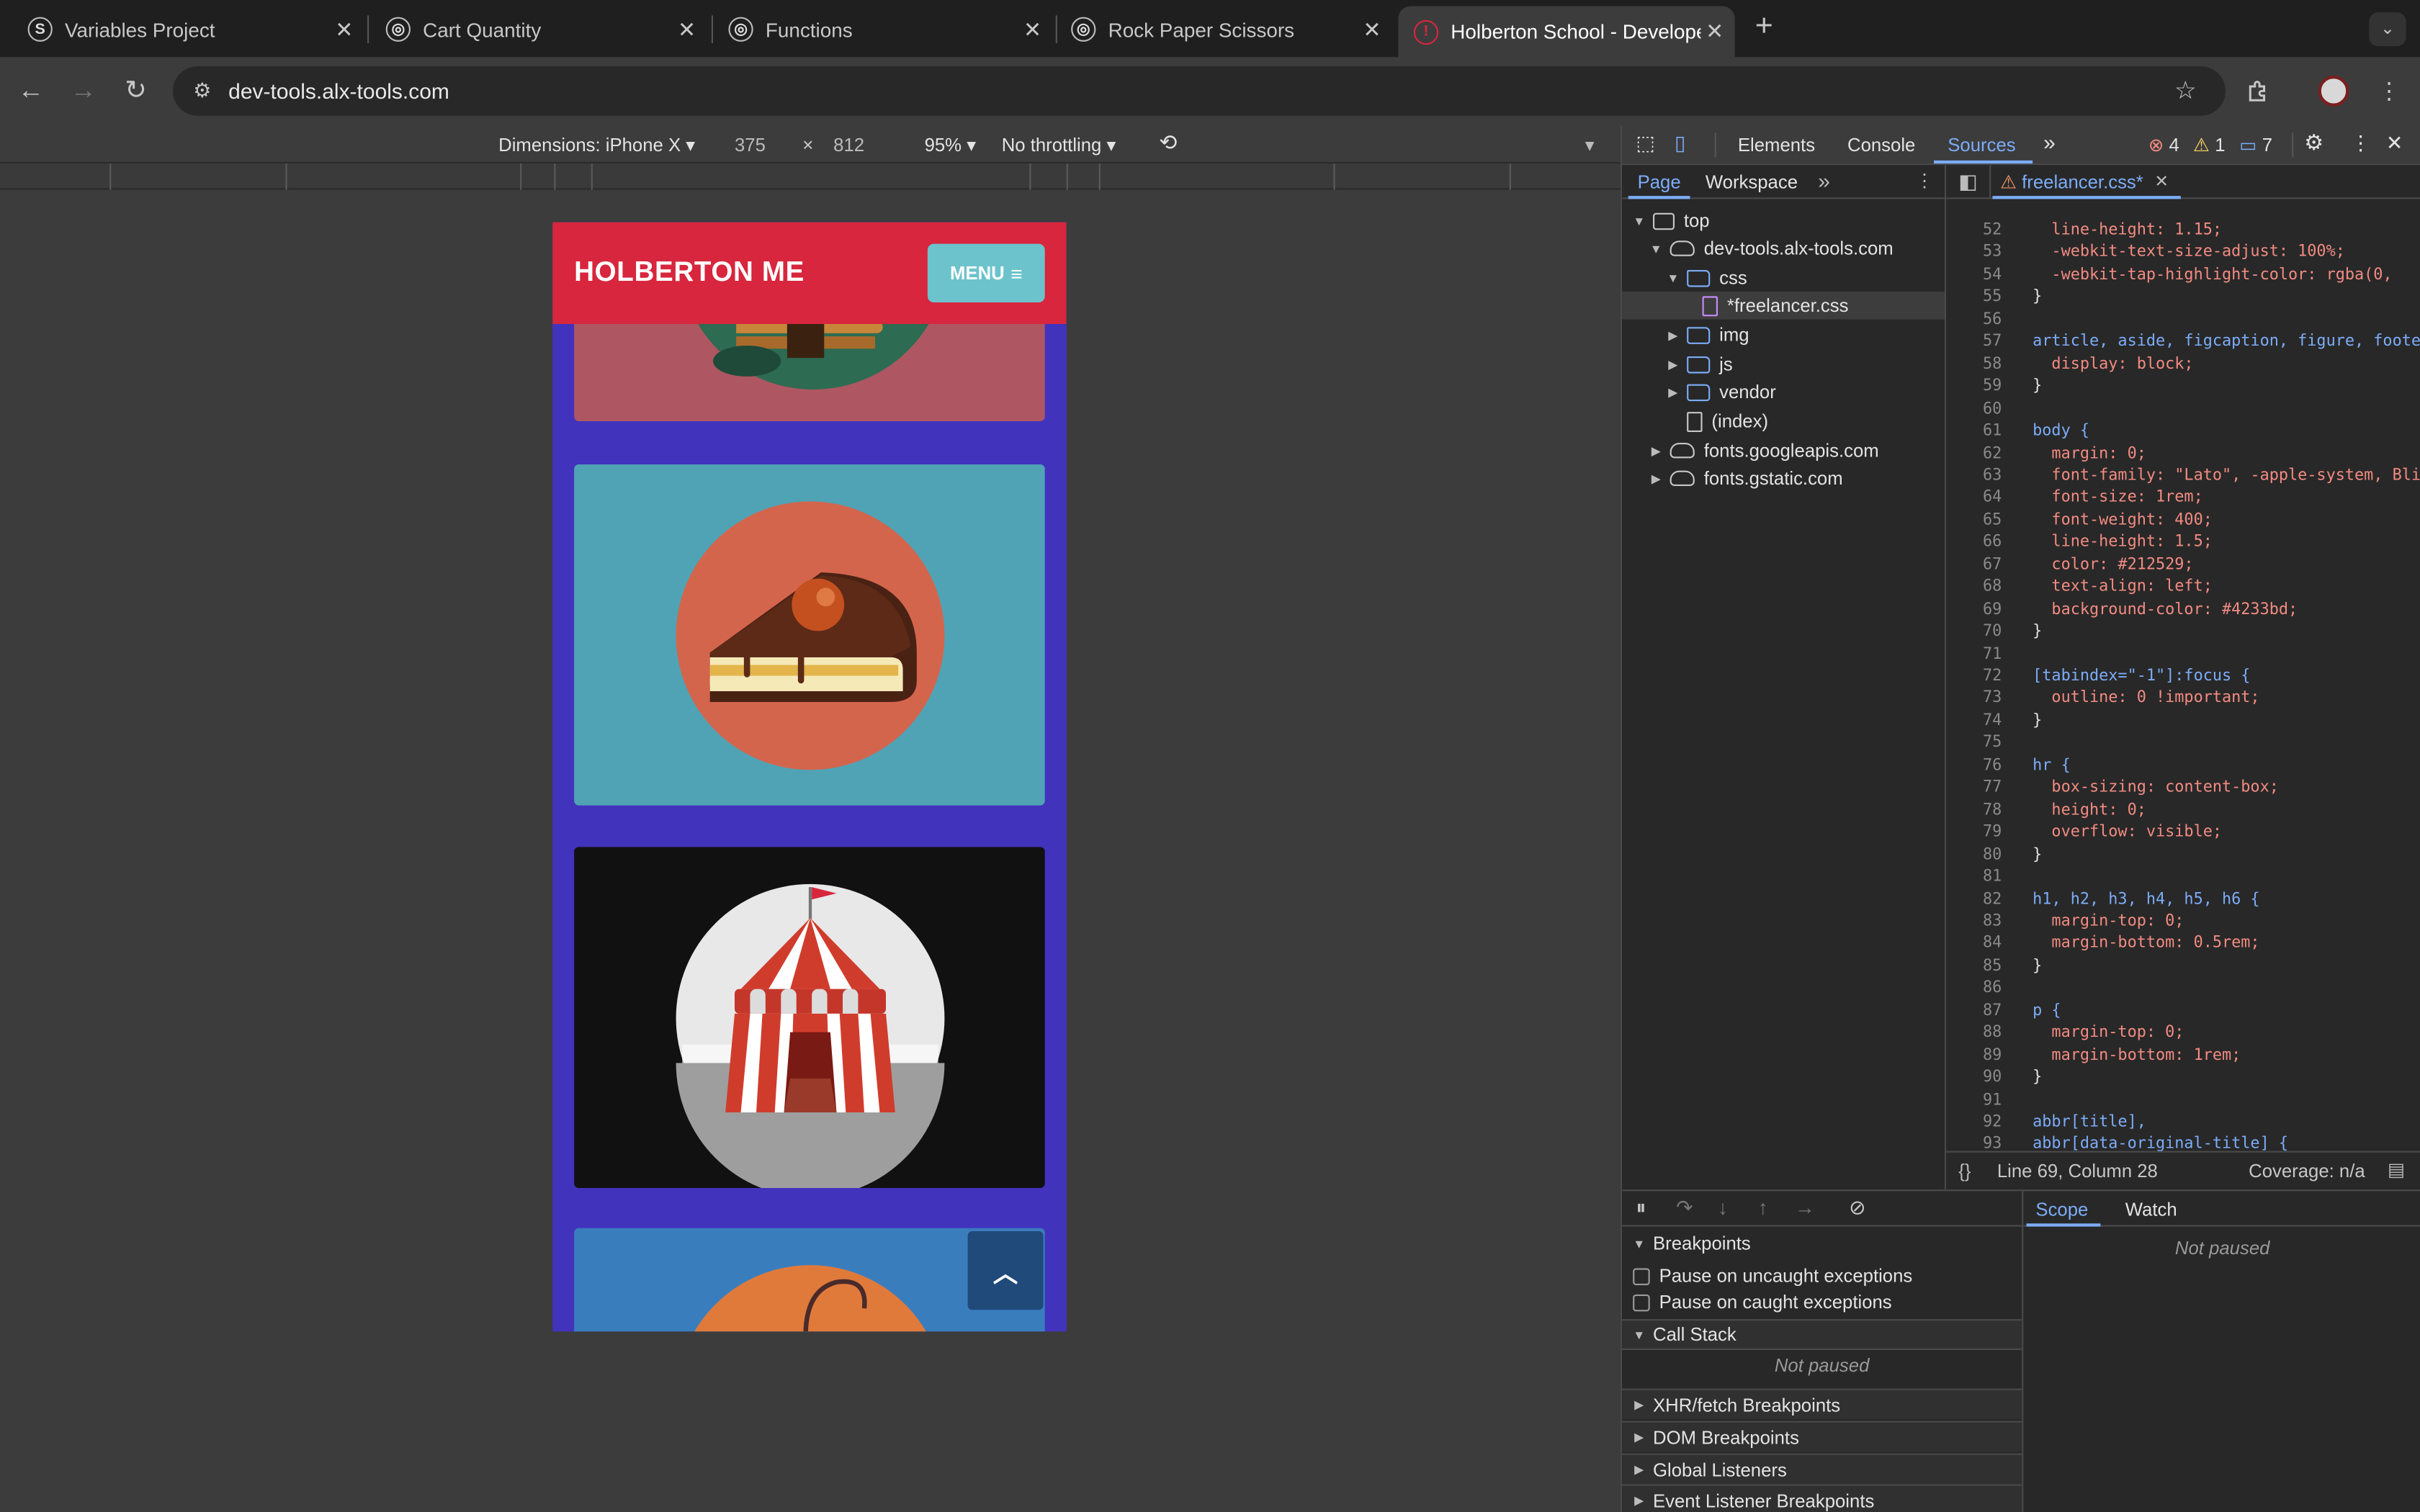 This screenshot has width=2420, height=1512. Describe the element at coordinates (1771, 249) in the screenshot. I see `tree-item-dev-tools: ▼ dev-tools.alx-tools.com` at that location.